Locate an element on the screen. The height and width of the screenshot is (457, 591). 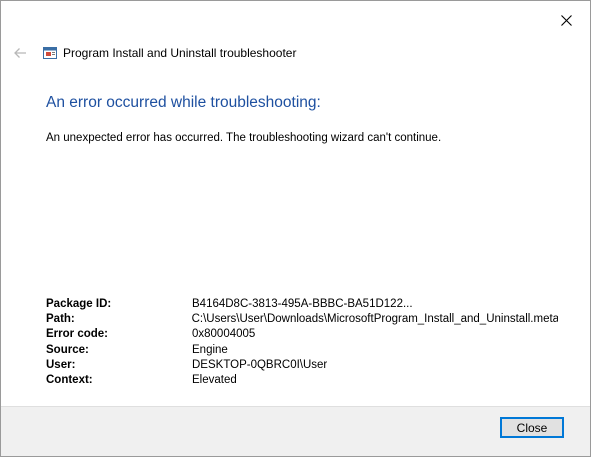
detail-value: 0x80004005 is located at coordinates (224, 334).